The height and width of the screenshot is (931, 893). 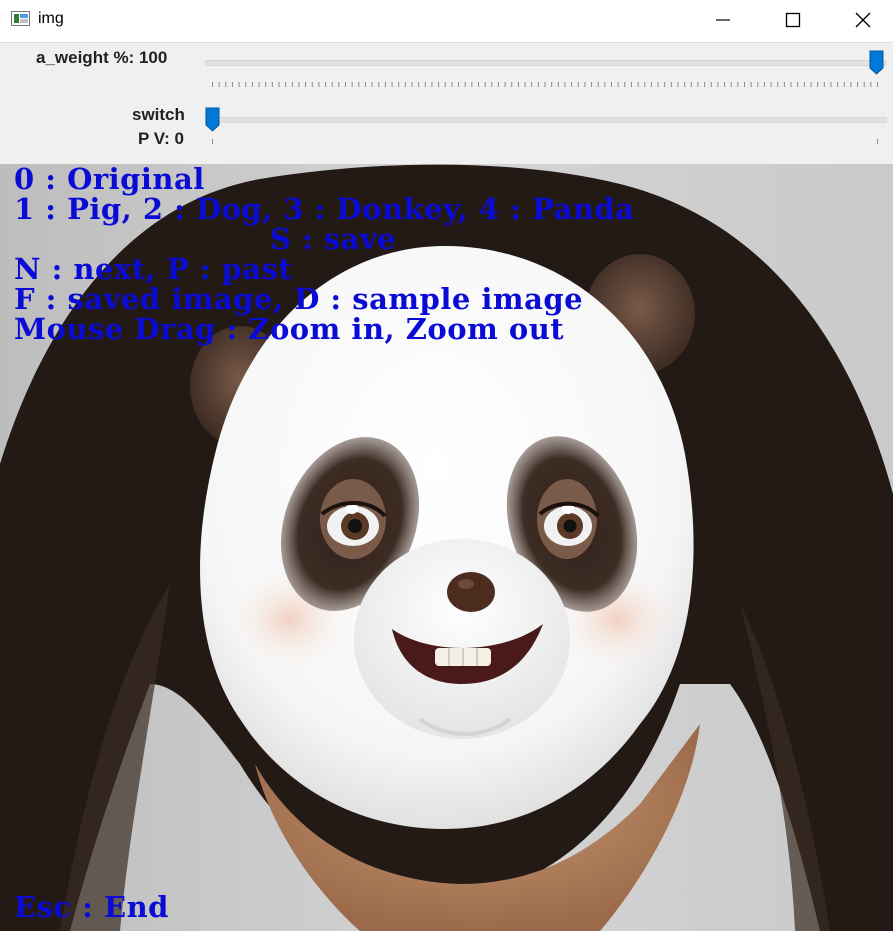 I want to click on app-icon, so click(x=20, y=18).